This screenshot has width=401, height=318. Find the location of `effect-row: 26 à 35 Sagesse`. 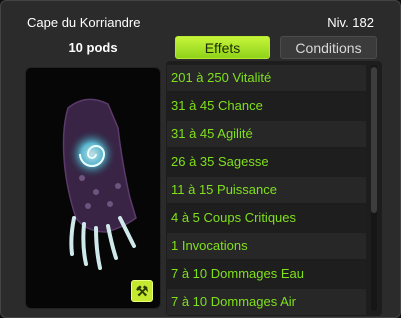

effect-row: 26 à 35 Sagesse is located at coordinates (266, 162).